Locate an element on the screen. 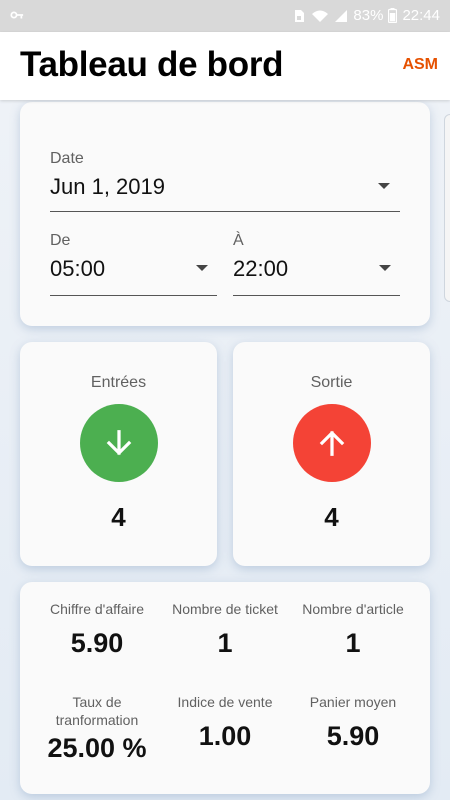  exits-label: Sortie is located at coordinates (331, 382).